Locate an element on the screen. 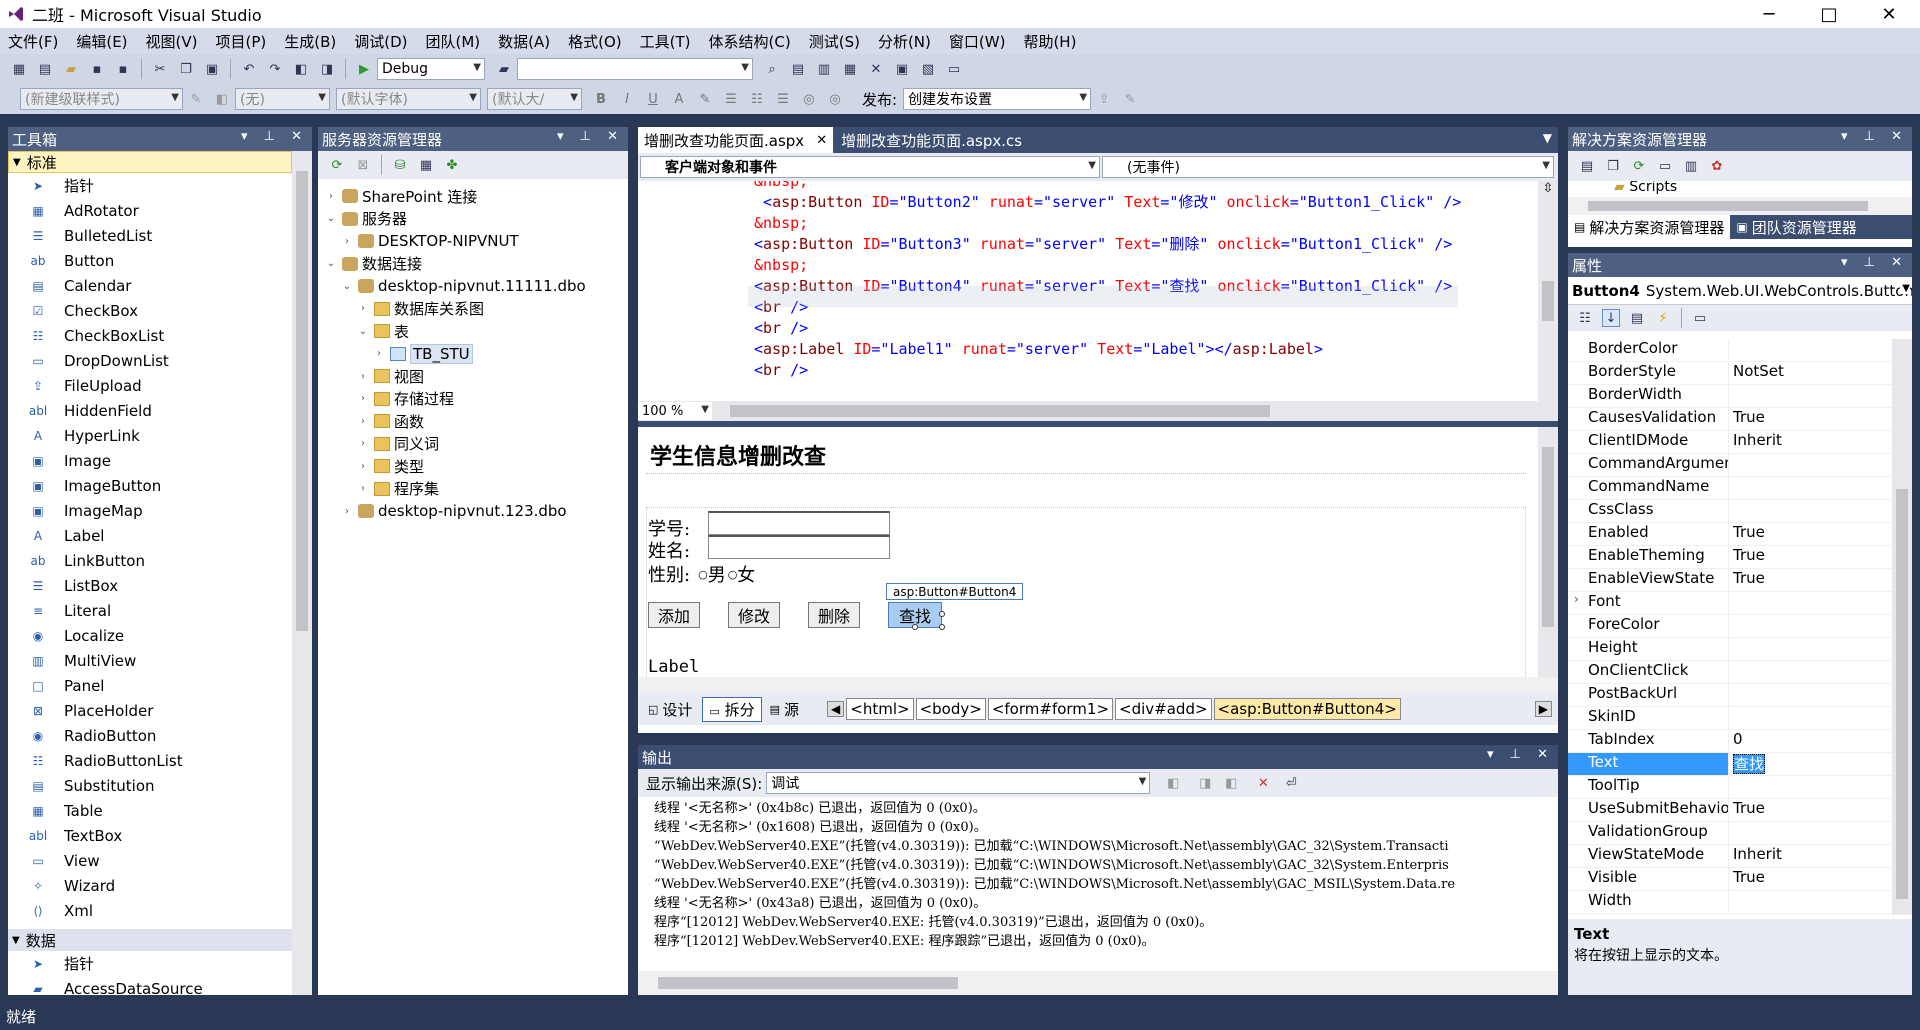  tree-node: › TB_STU is located at coordinates (476, 354).